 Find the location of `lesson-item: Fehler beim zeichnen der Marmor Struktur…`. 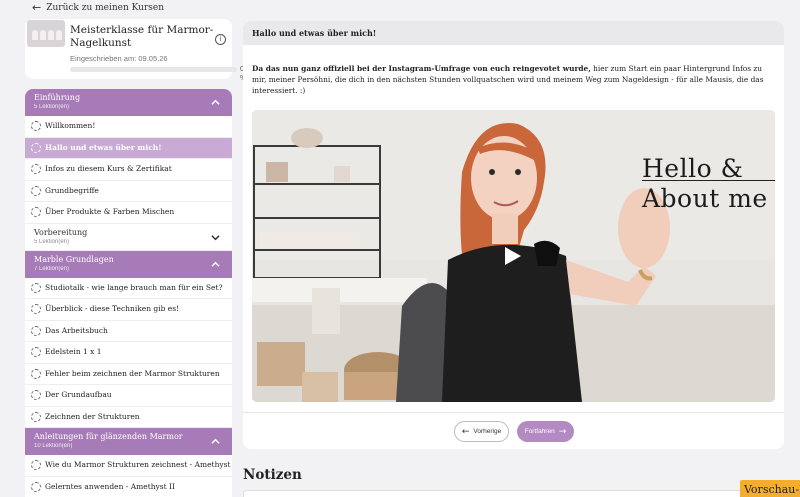

lesson-item: Fehler beim zeichnen der Marmor Struktur… is located at coordinates (128, 374).